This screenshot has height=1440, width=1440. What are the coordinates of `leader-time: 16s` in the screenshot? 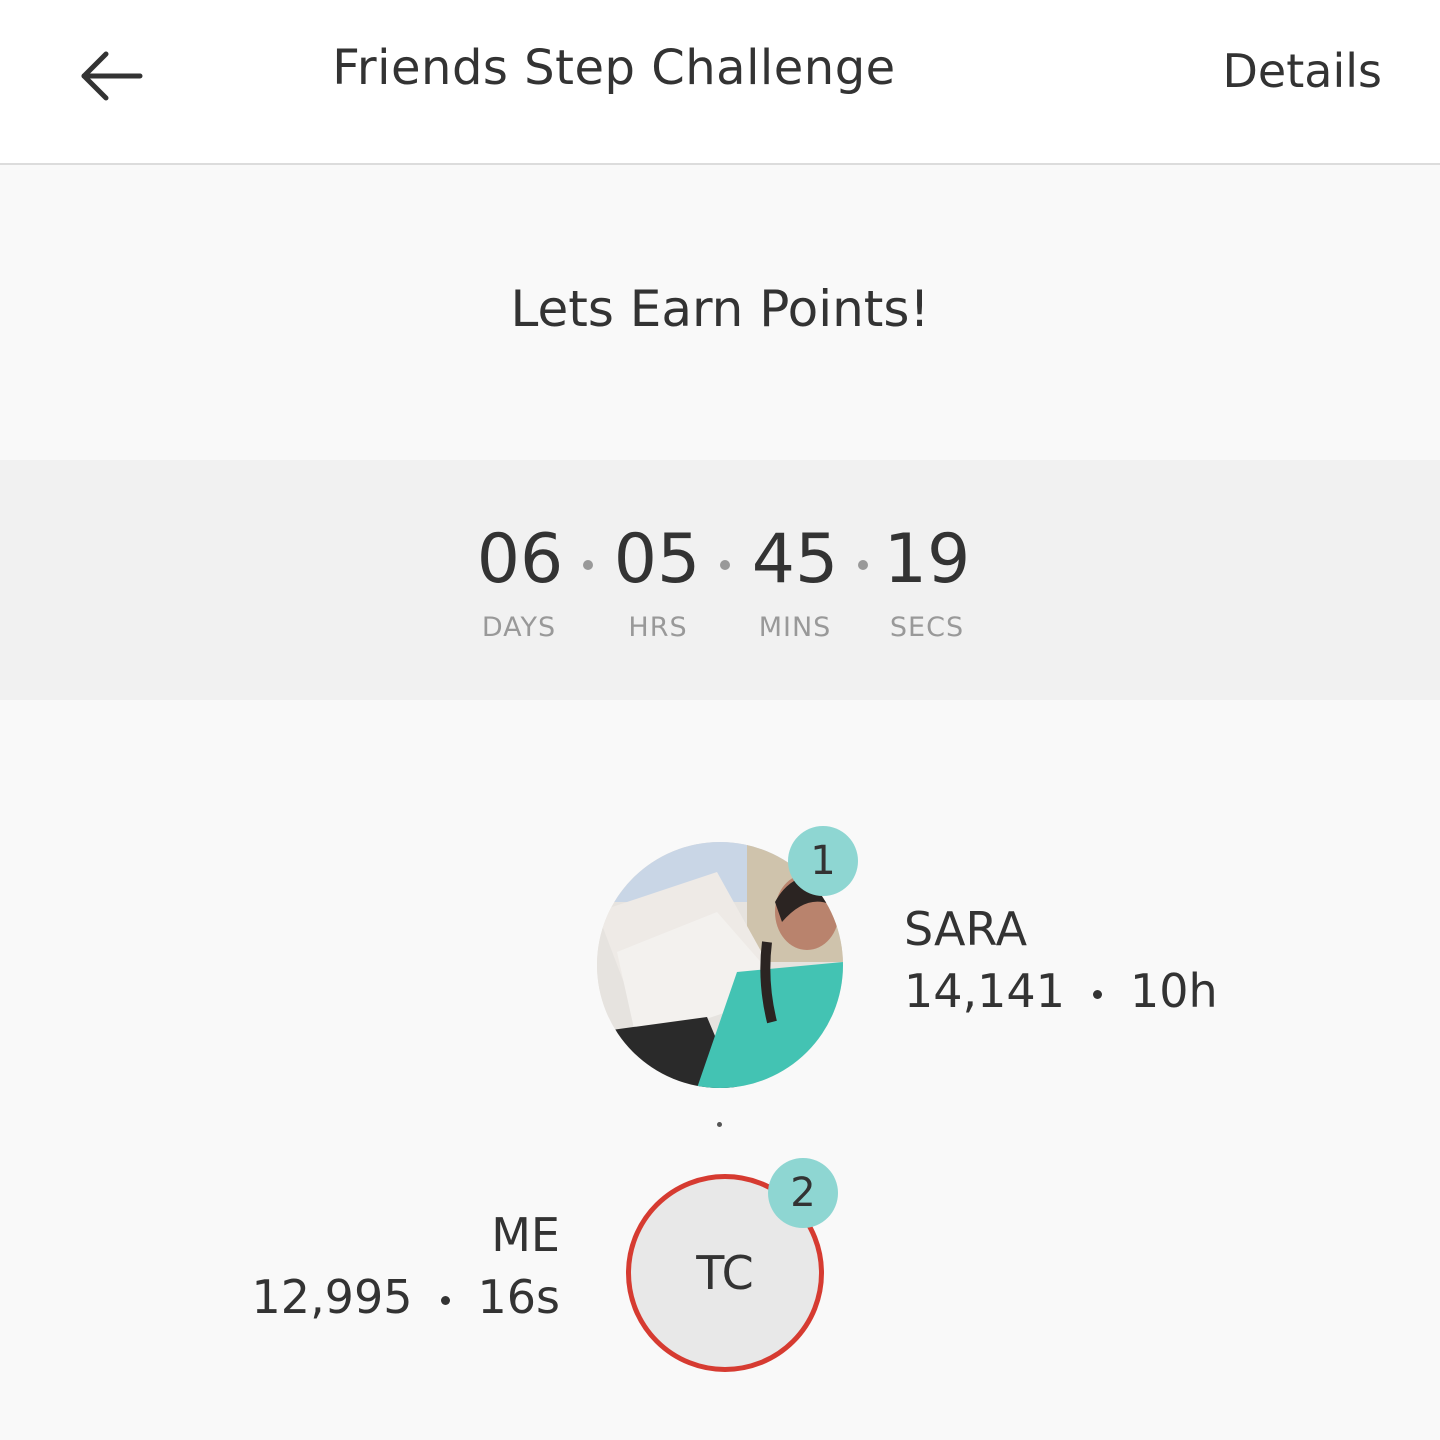 It's located at (519, 1297).